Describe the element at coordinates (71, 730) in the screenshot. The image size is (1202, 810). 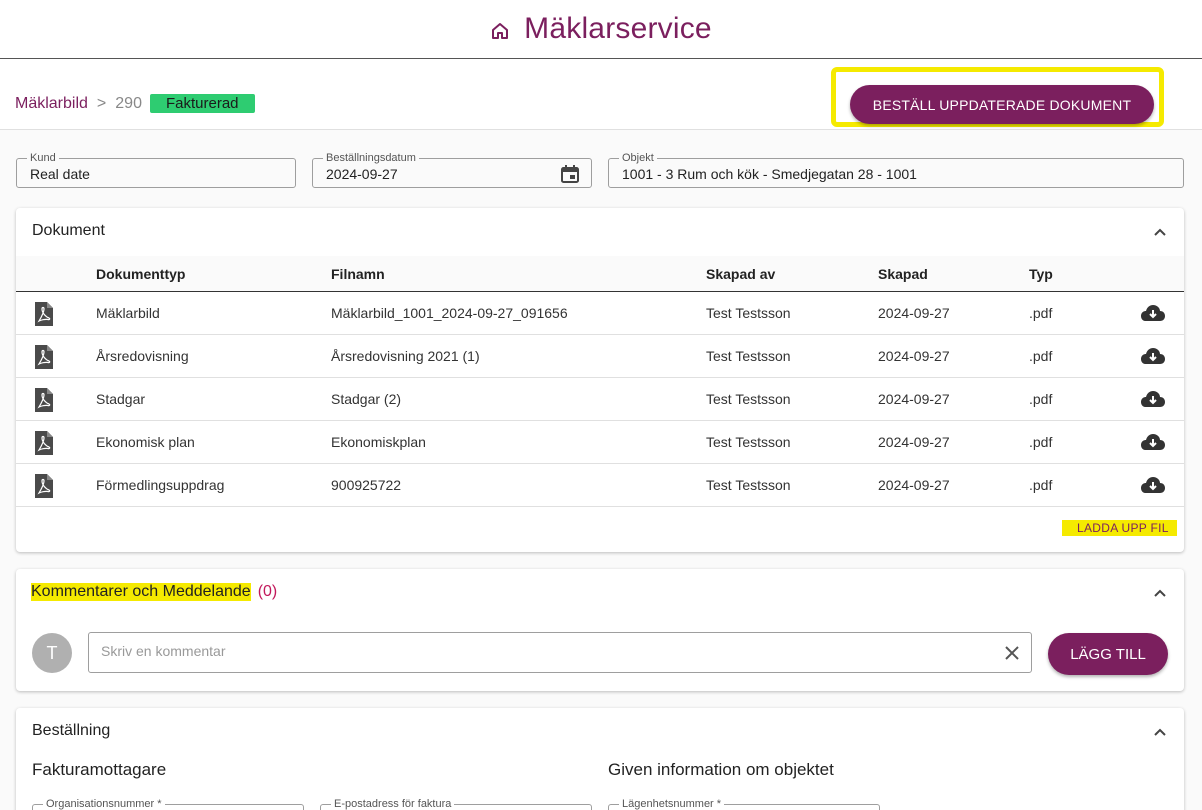
I see `order-title: Beställning` at that location.